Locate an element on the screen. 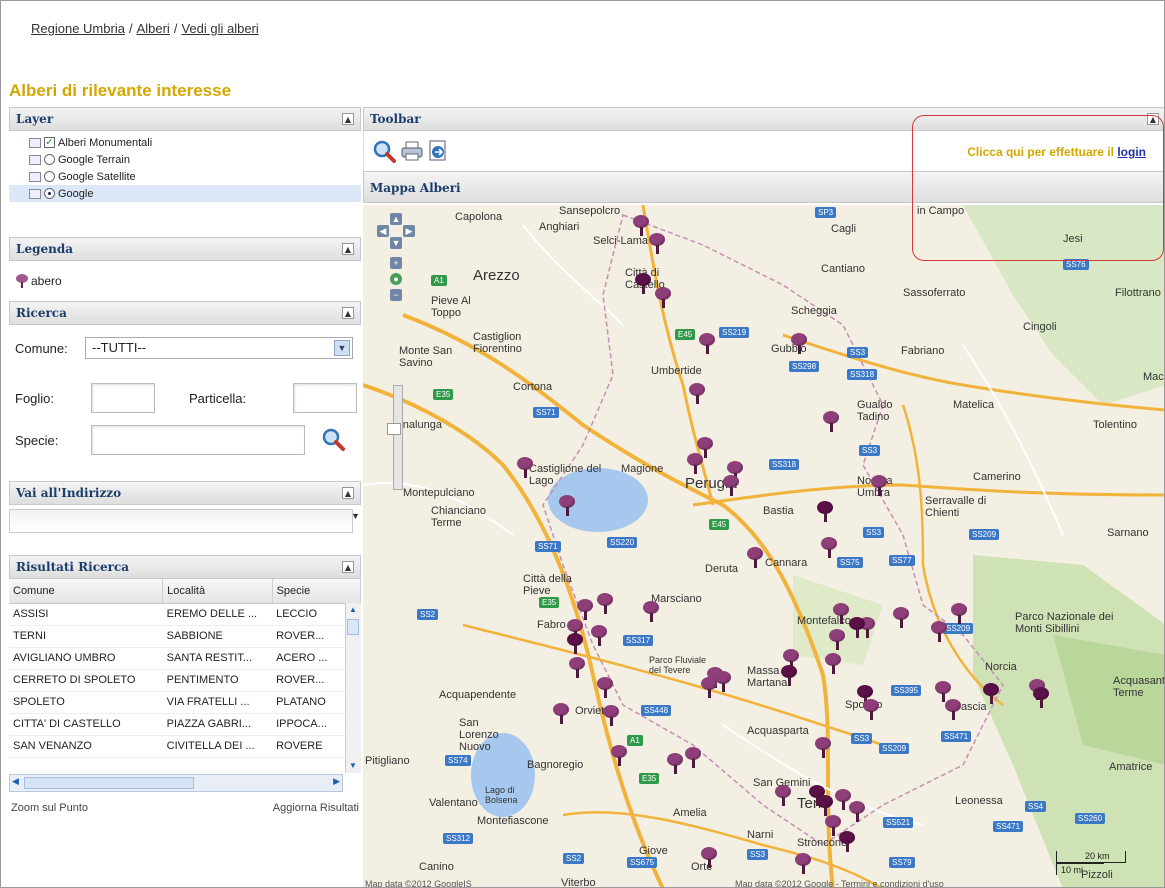 This screenshot has width=1165, height=888. layer-item-google: Google is located at coordinates (185, 193).